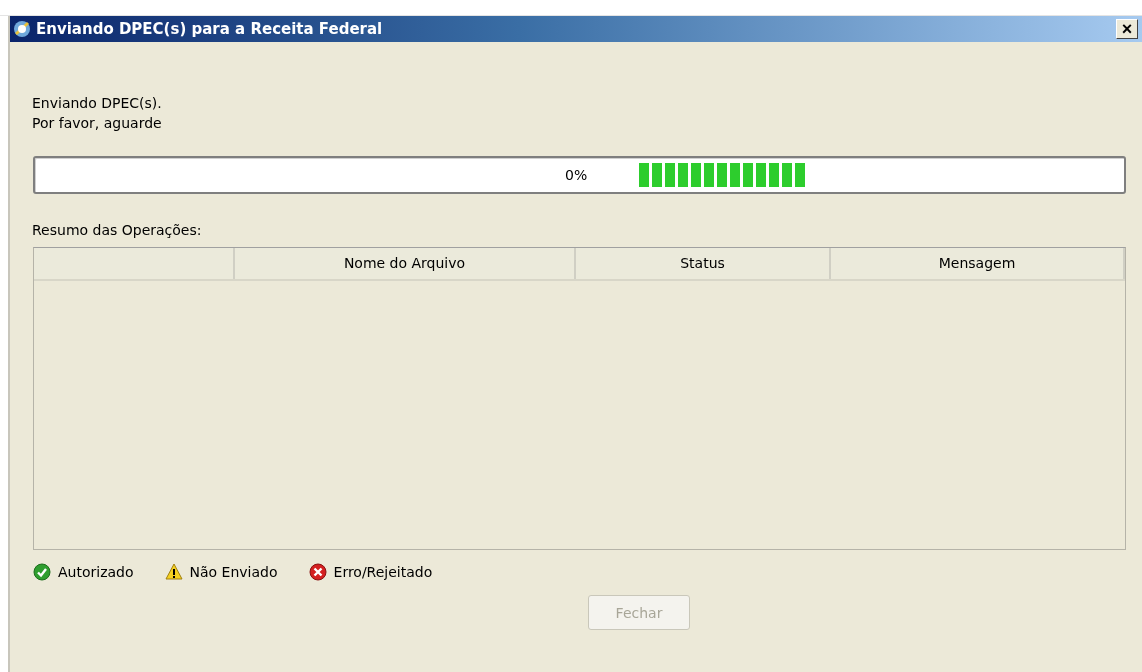 The height and width of the screenshot is (672, 1142). What do you see at coordinates (405, 263) in the screenshot?
I see `column-header: Nome do Arquivo` at bounding box center [405, 263].